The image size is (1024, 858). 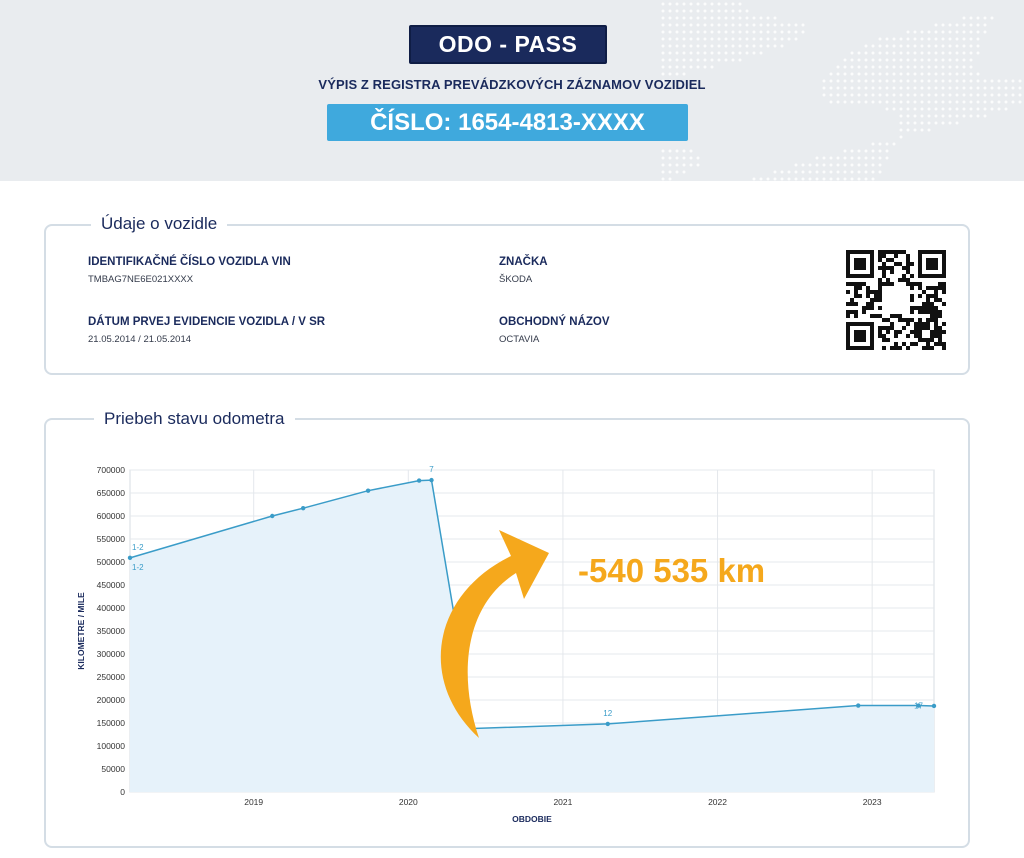 What do you see at coordinates (532, 819) in the screenshot?
I see `x-axis-label: OBDOBIE` at bounding box center [532, 819].